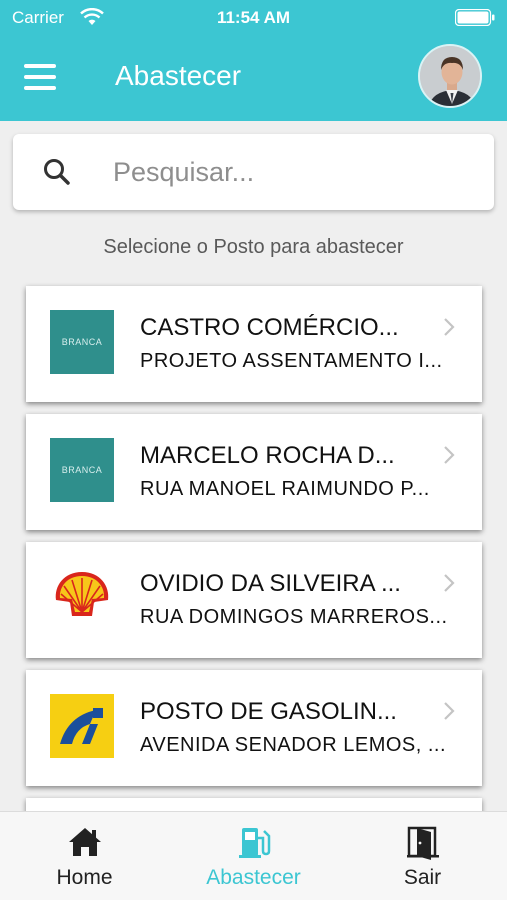 This screenshot has height=900, width=507. What do you see at coordinates (82, 726) in the screenshot?
I see `ipiranga-logo` at bounding box center [82, 726].